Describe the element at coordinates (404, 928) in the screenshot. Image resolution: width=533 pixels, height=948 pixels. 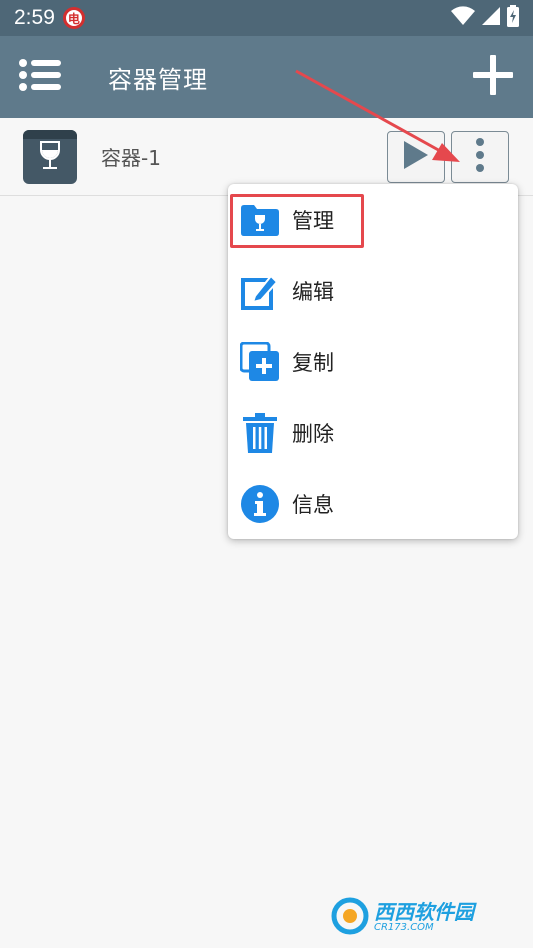
I see `watermark-sub: CR173.COM` at that location.